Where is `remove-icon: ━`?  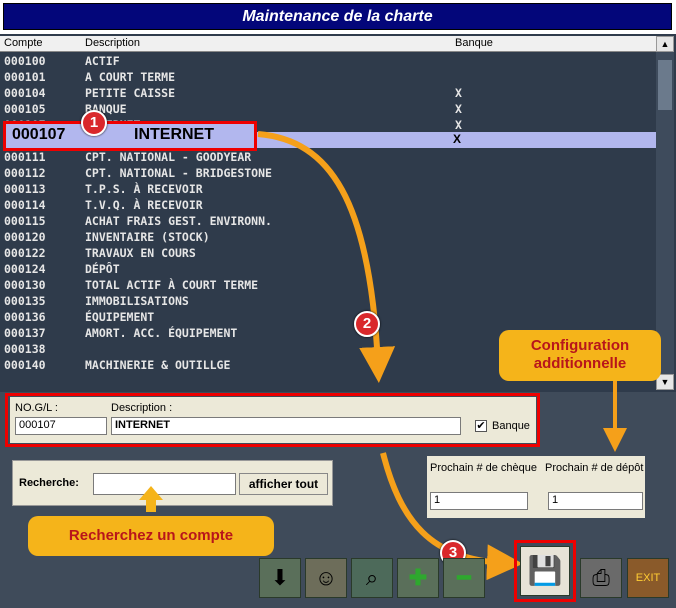 remove-icon: ━ is located at coordinates (464, 578).